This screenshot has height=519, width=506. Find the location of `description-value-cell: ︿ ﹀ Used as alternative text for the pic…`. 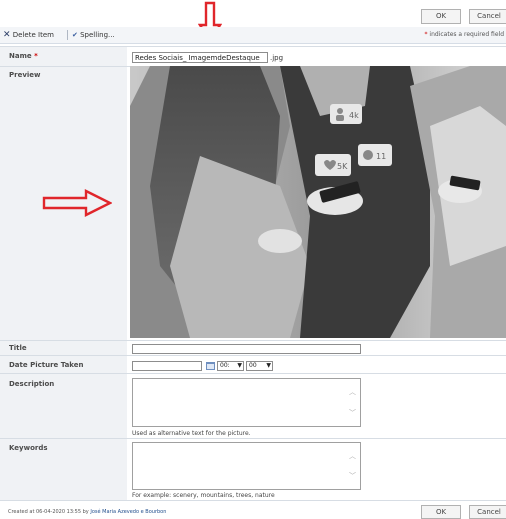

description-value-cell: ︿ ﹀ Used as alternative text for the pic… is located at coordinates (316, 405).